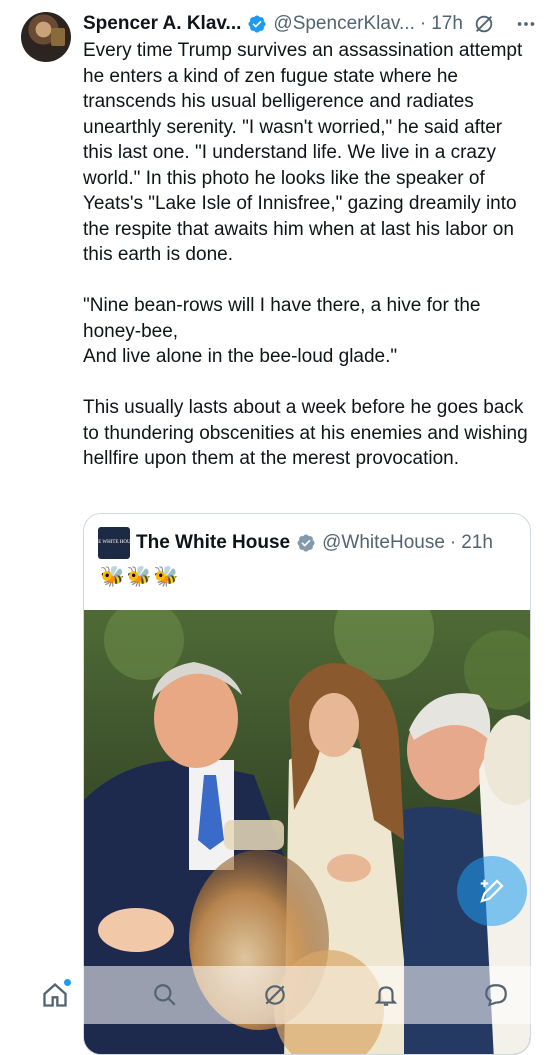 The width and height of the screenshot is (551, 1055). I want to click on quoted-author-name: The White House, so click(213, 543).